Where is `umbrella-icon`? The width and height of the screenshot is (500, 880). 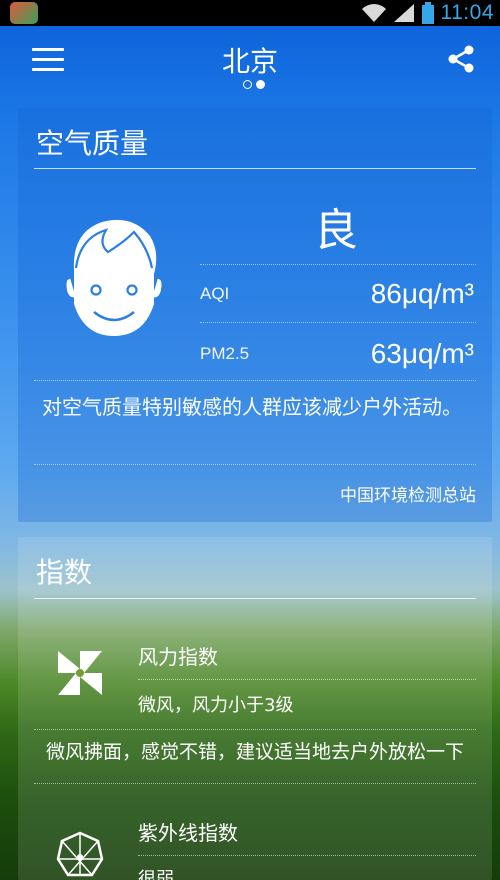
umbrella-icon is located at coordinates (80, 854).